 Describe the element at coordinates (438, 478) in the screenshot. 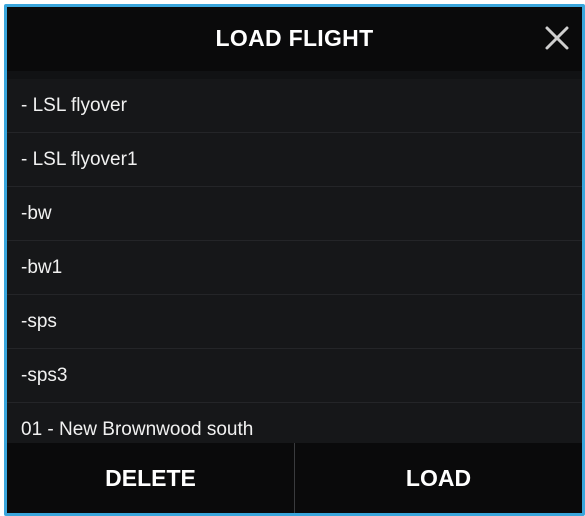

I see `load-button: LOAD` at that location.